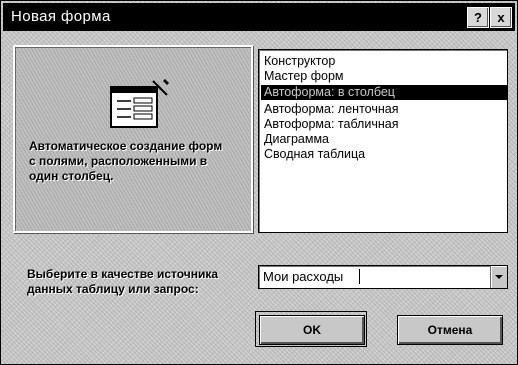 The width and height of the screenshot is (518, 365). Describe the element at coordinates (61, 16) in the screenshot. I see `window-title: Новая форма` at that location.